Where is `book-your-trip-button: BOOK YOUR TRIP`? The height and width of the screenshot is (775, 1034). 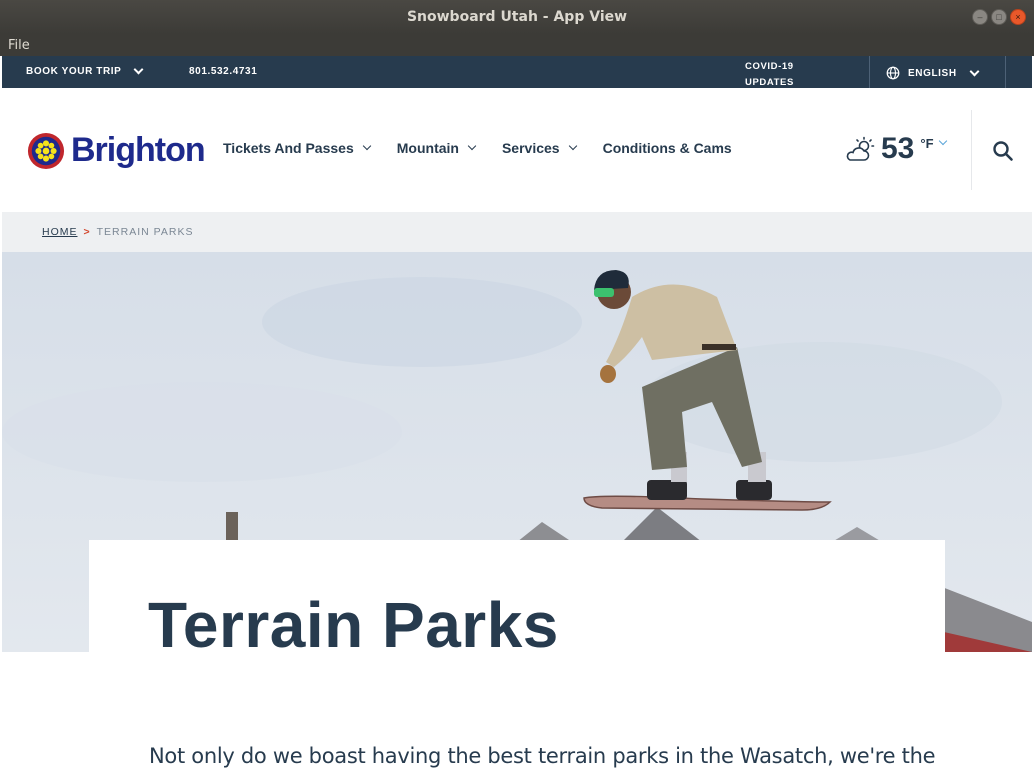 book-your-trip-button: BOOK YOUR TRIP is located at coordinates (85, 70).